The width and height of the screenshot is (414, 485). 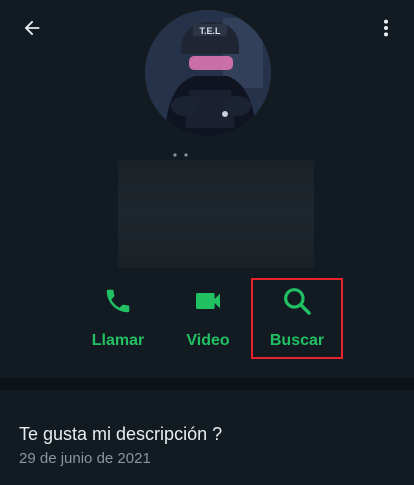 What do you see at coordinates (118, 318) in the screenshot?
I see `call-button: Llamar` at bounding box center [118, 318].